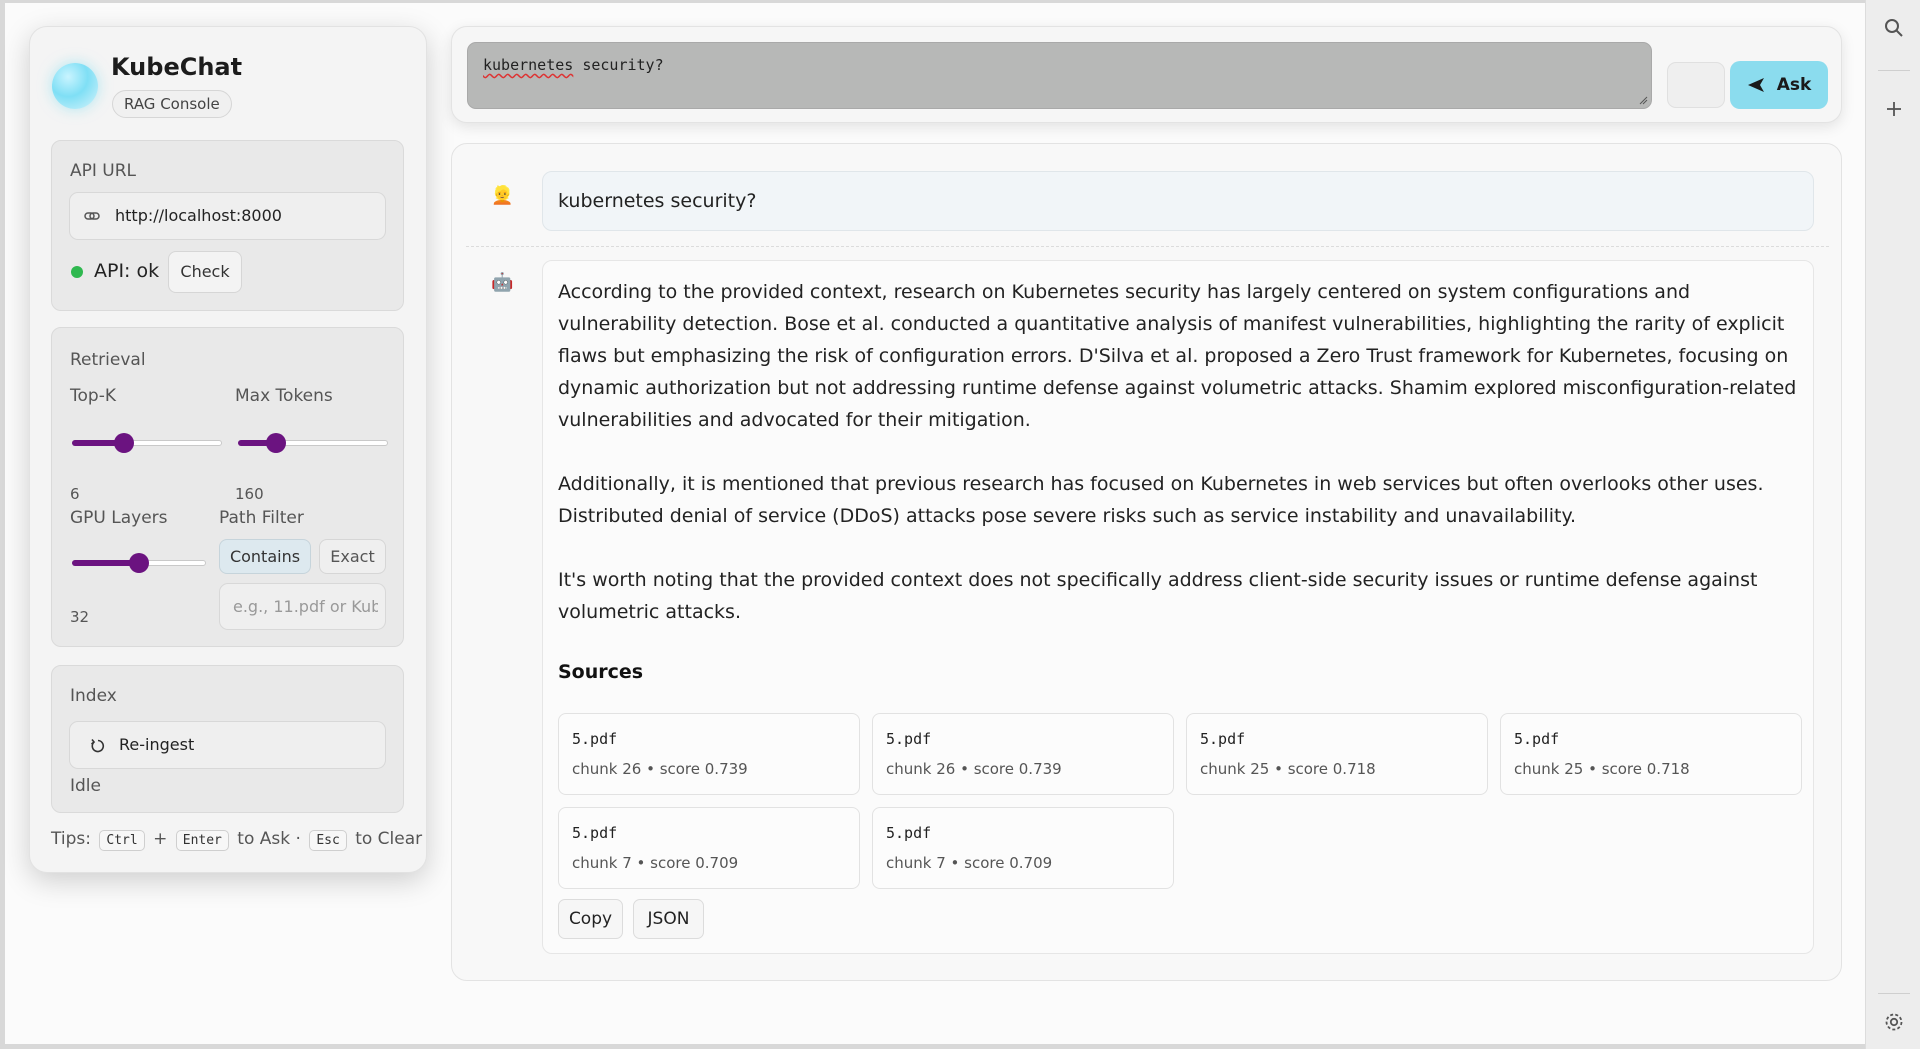  What do you see at coordinates (172, 104) in the screenshot?
I see `app-badge: RAG Console` at bounding box center [172, 104].